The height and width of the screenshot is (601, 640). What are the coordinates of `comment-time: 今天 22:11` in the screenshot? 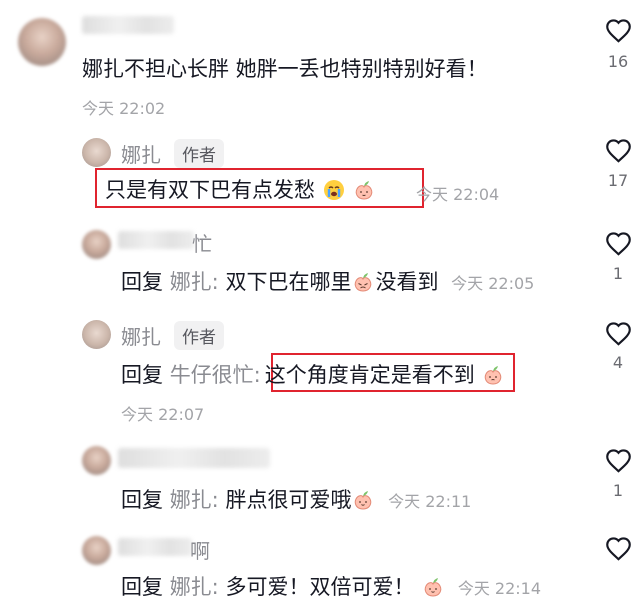 It's located at (430, 501).